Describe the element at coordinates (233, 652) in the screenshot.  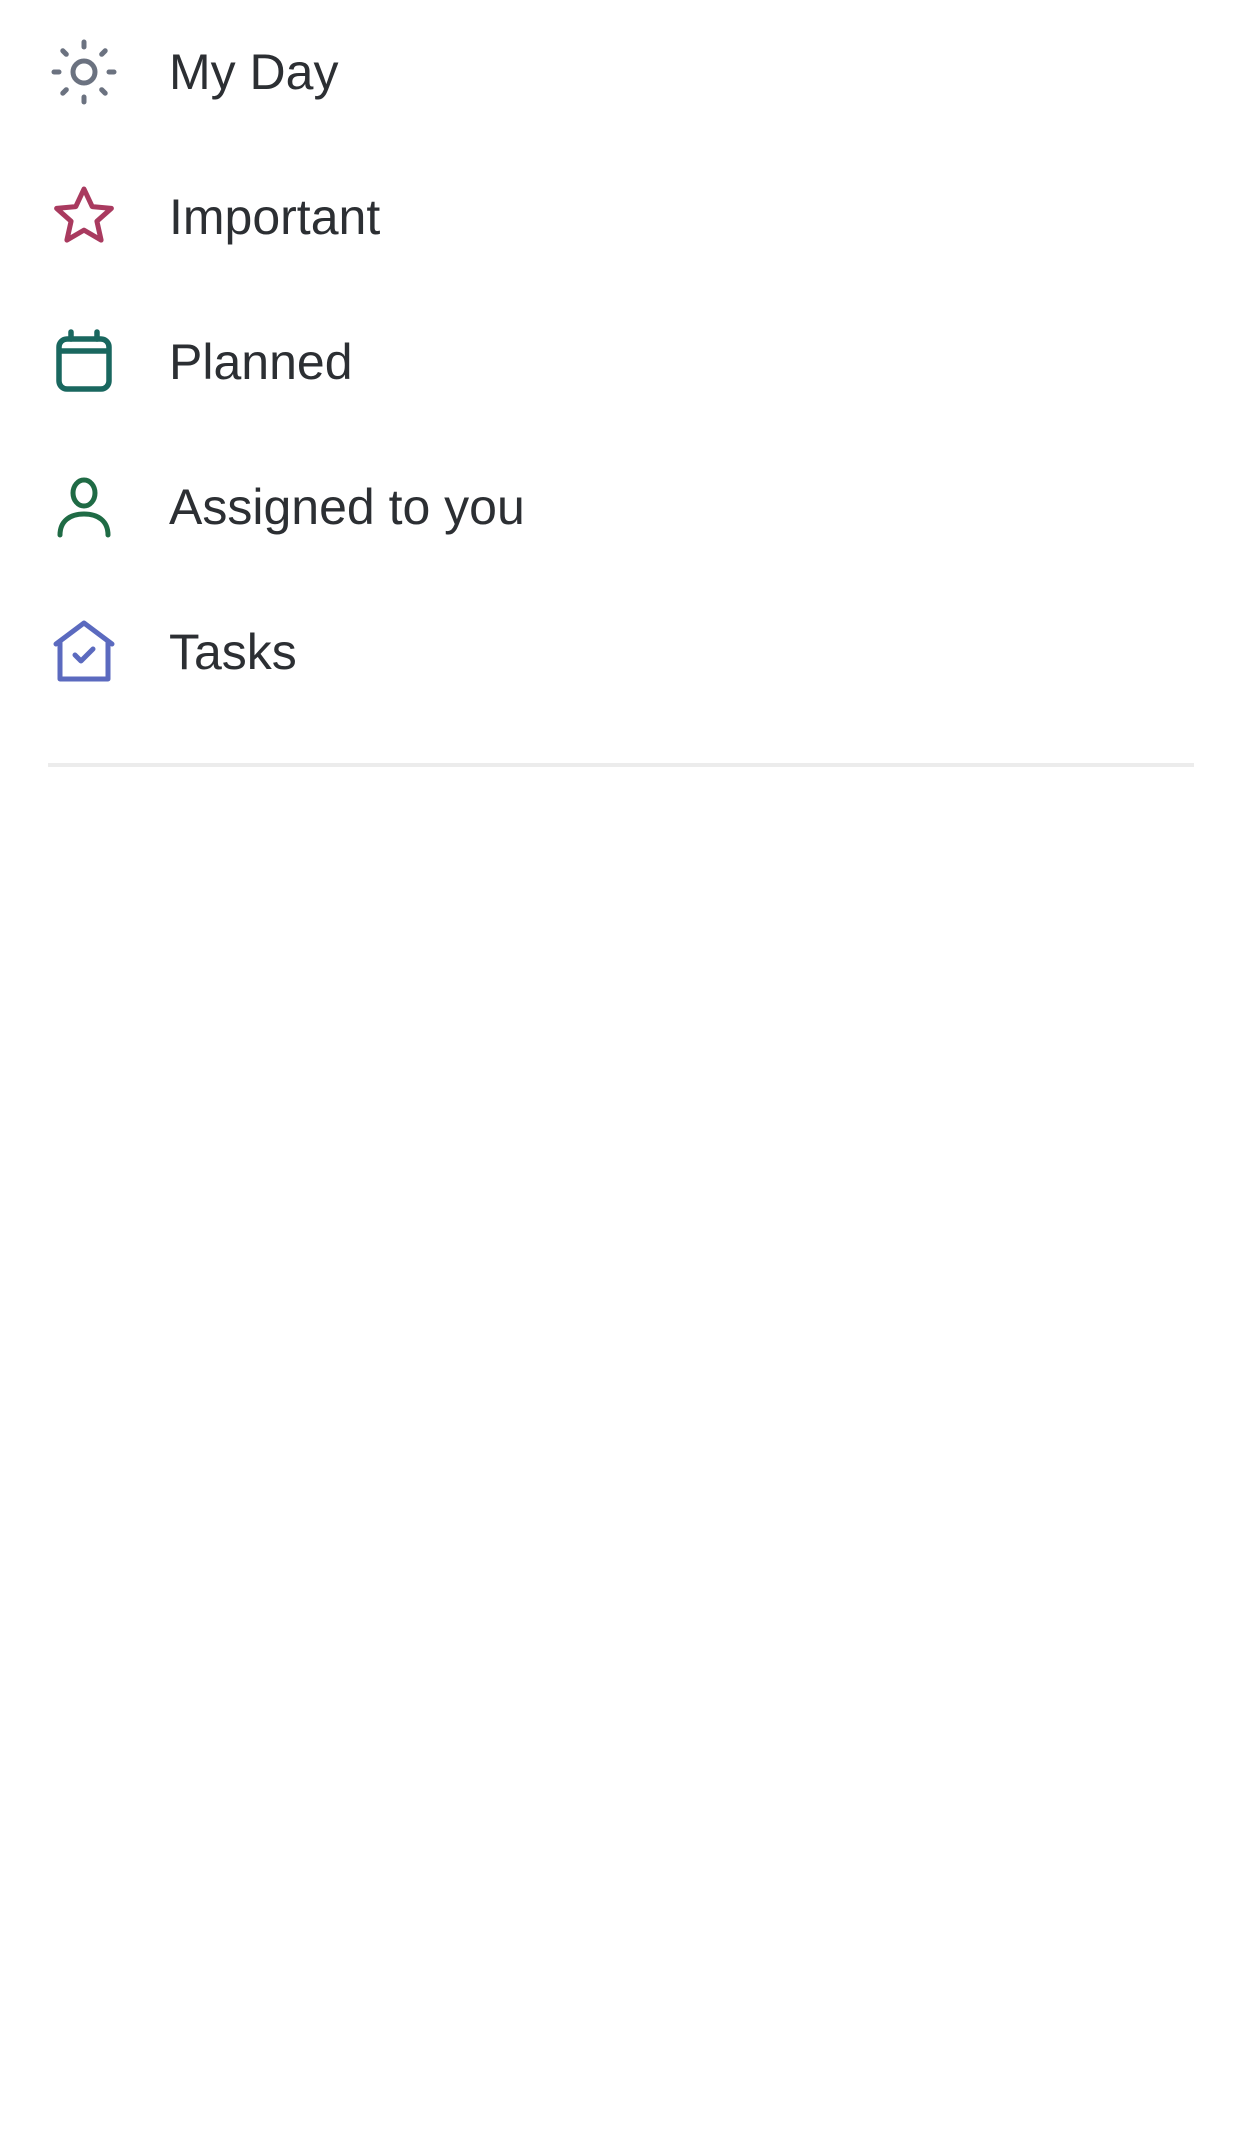
I see `nav-item-label: Tasks` at that location.